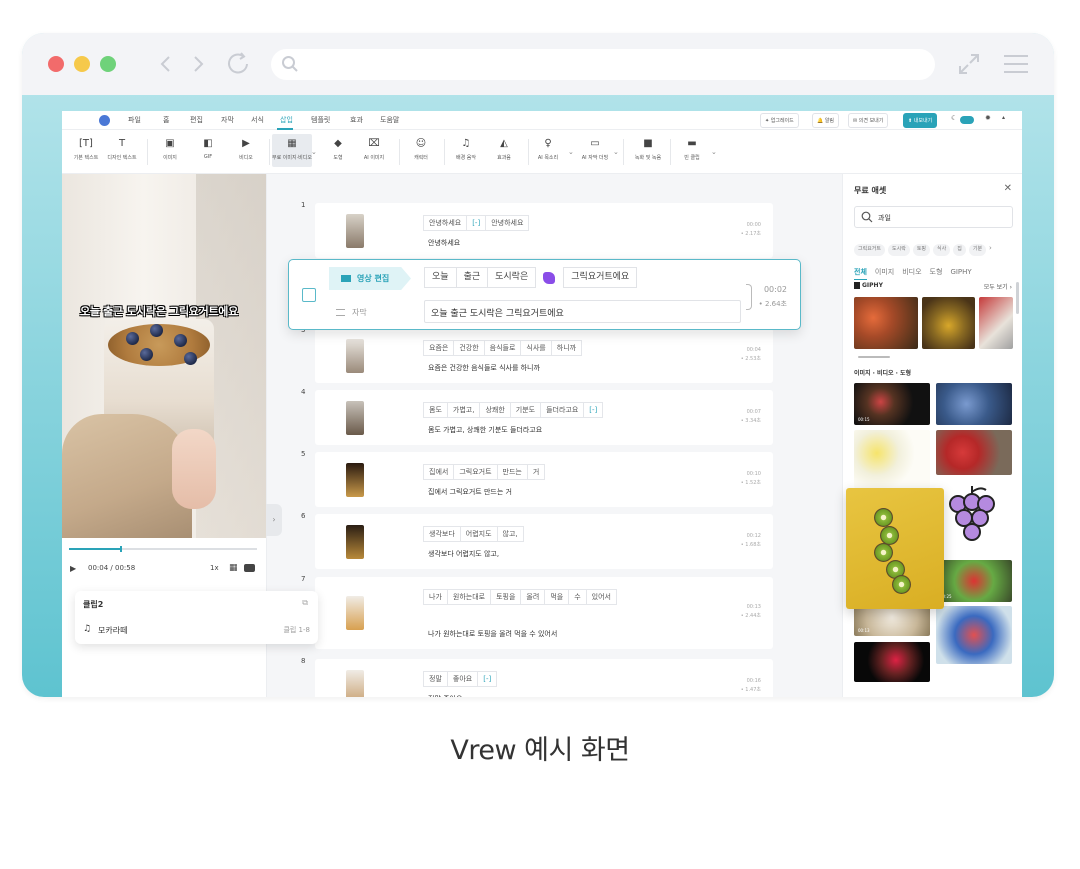 The image size is (1080, 869). Describe the element at coordinates (214, 568) in the screenshot. I see `playback-speed: 1x` at that location.